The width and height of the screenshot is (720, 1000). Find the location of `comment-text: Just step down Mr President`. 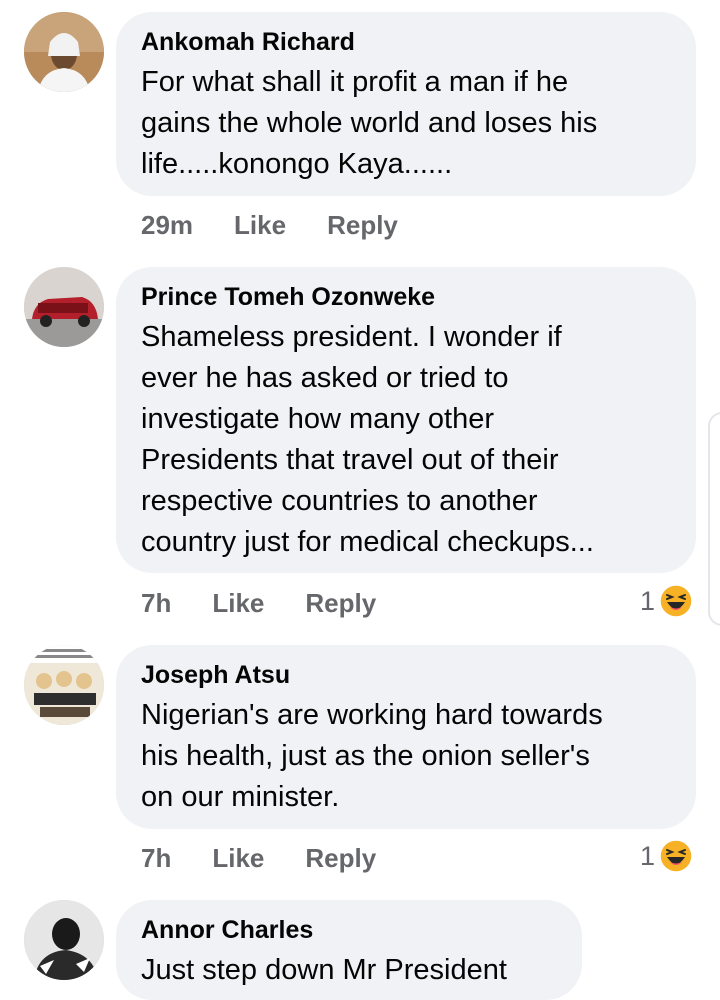

comment-text: Just step down Mr President is located at coordinates (348, 970).